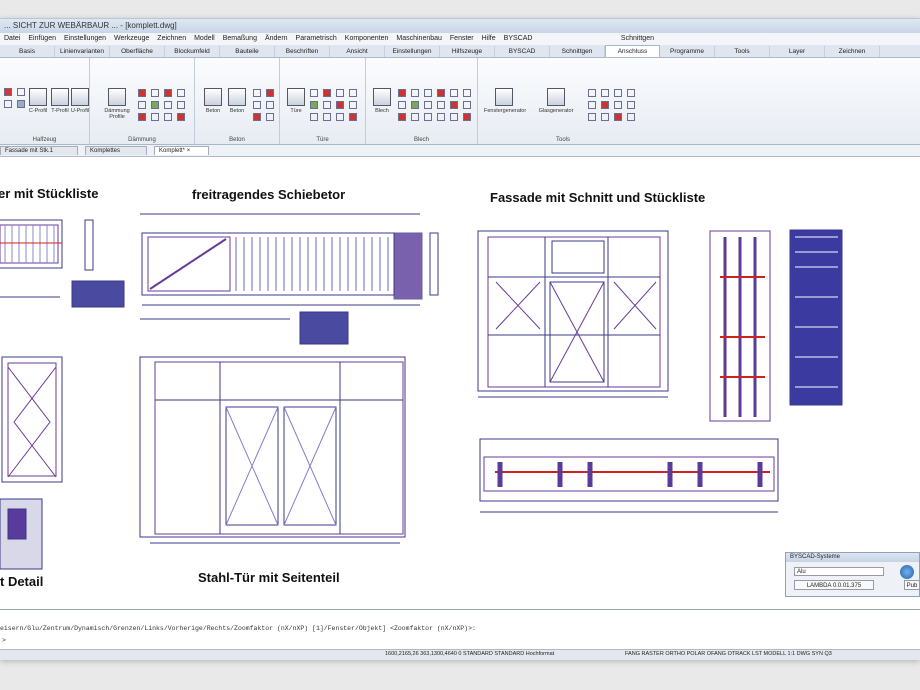 This screenshot has width=920, height=690. Describe the element at coordinates (80, 101) in the screenshot. I see `u-profile-button: U-Profil` at that location.